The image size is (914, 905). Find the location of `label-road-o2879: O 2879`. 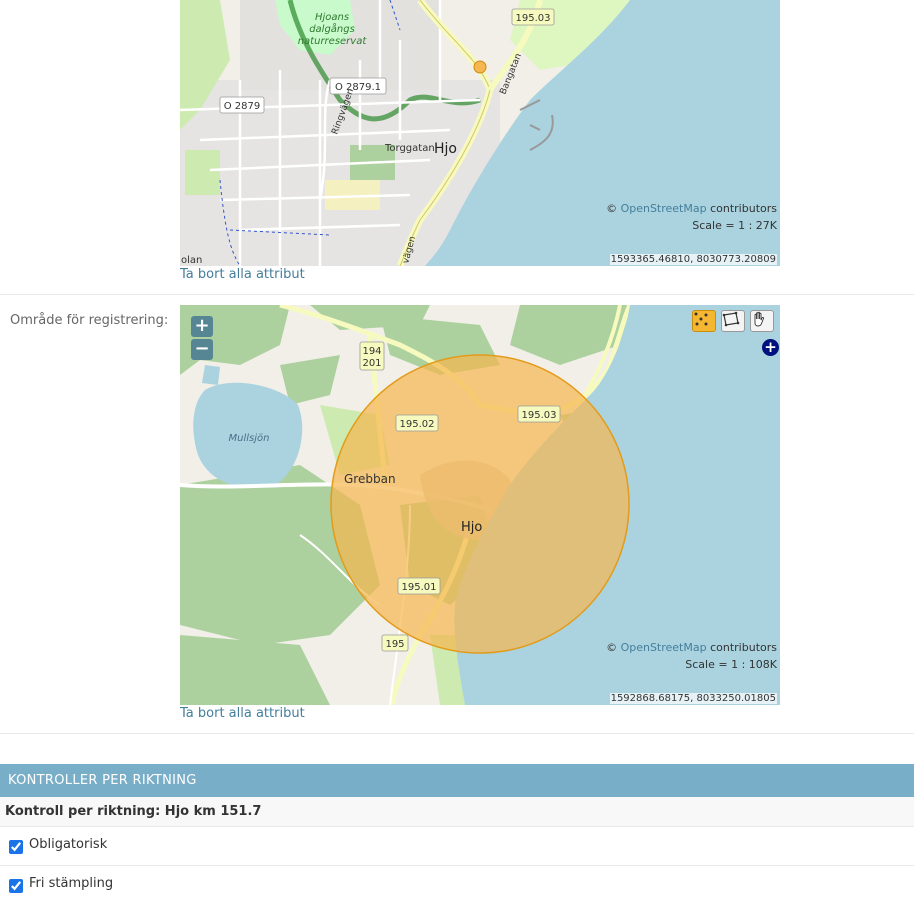

label-road-o2879: O 2879 is located at coordinates (242, 106).